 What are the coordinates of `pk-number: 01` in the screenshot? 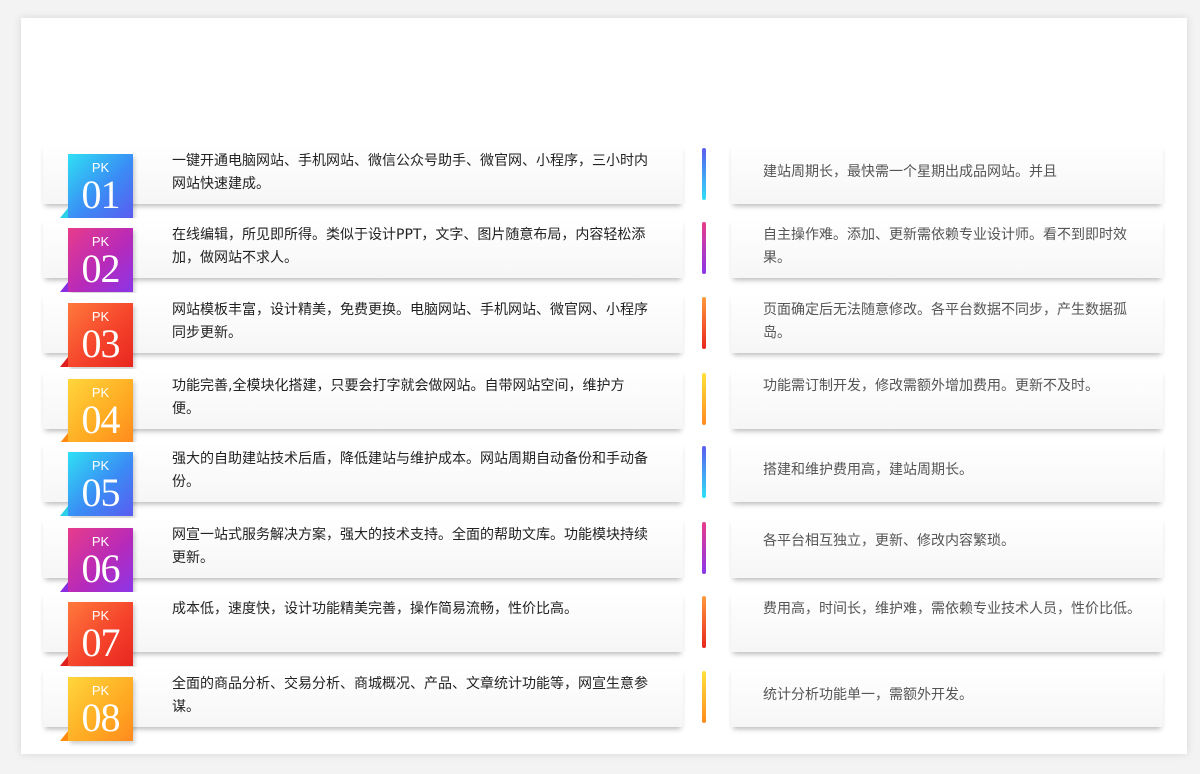 It's located at (101, 194).